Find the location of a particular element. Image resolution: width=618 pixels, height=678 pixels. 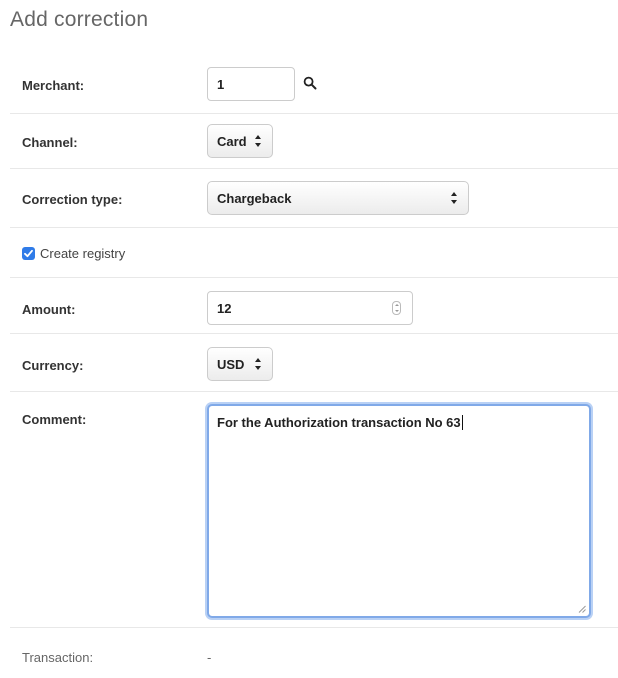

channel-select: Card is located at coordinates (240, 141).